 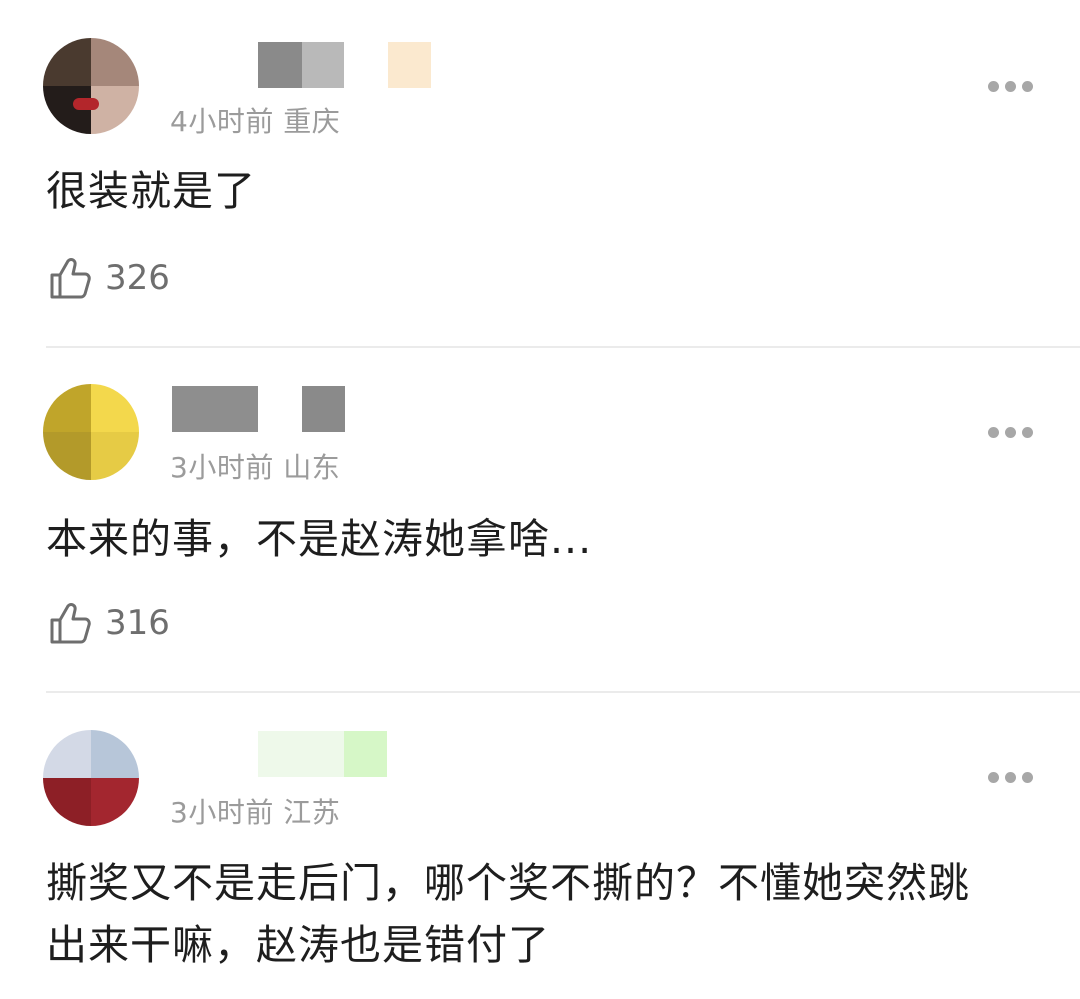 I want to click on comment-meta: 3小时前 山东, so click(x=255, y=466).